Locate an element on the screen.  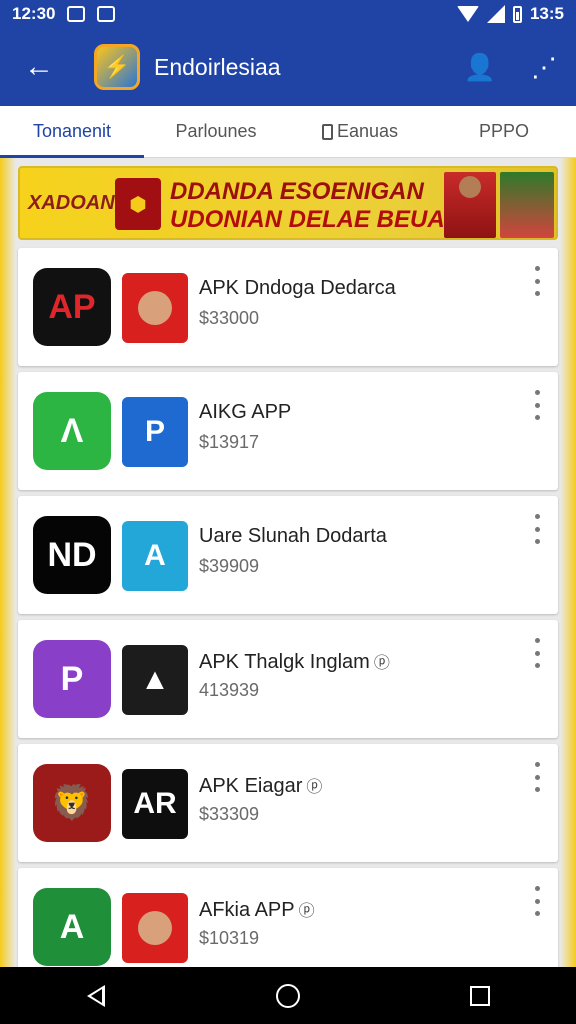
app-price: 413939 is located at coordinates (229, 690).